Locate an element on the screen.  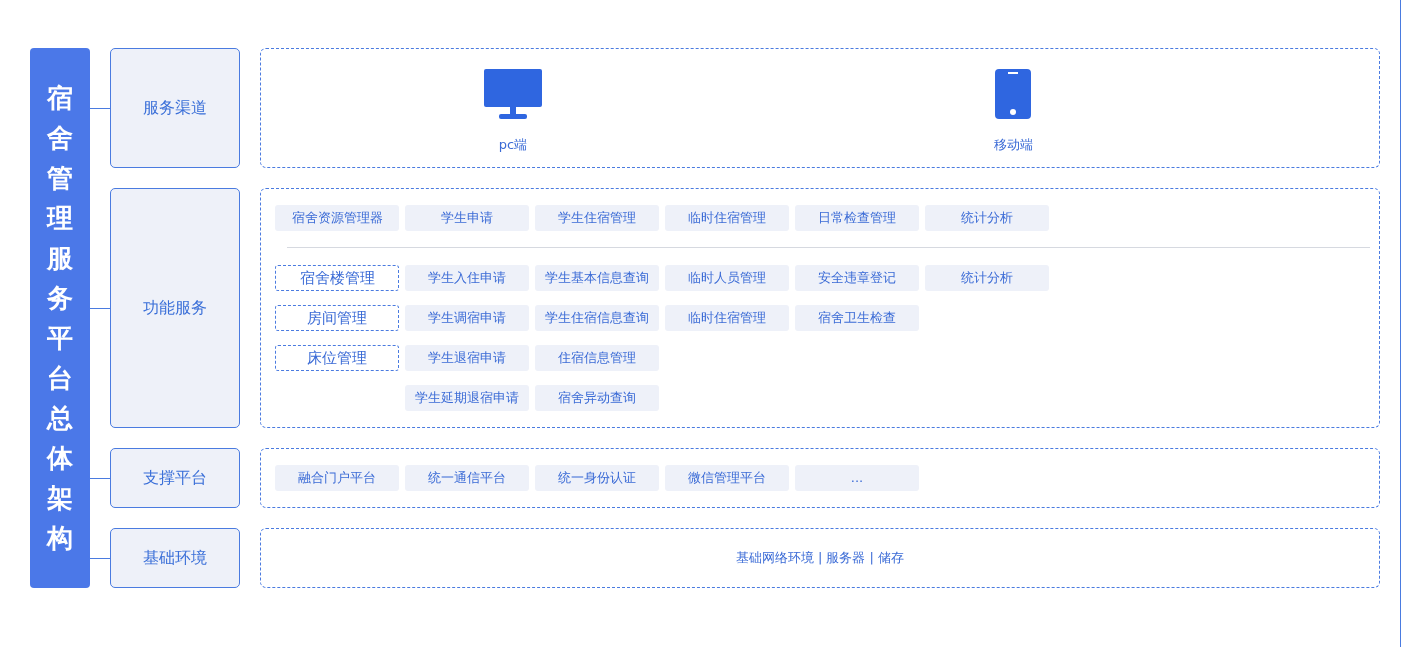
feature-tag: 安全违章登记 is located at coordinates (857, 278).